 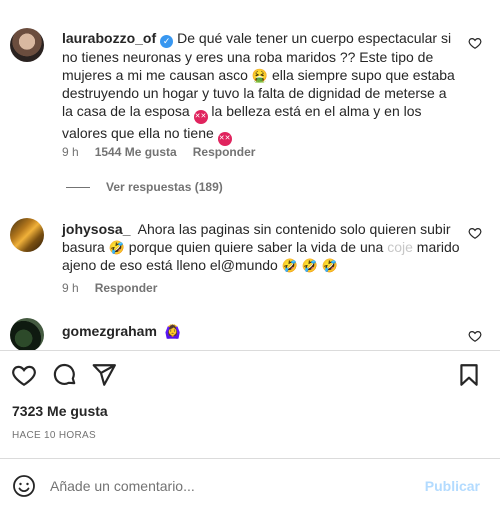 What do you see at coordinates (104, 375) in the screenshot?
I see `paper-plane-icon` at bounding box center [104, 375].